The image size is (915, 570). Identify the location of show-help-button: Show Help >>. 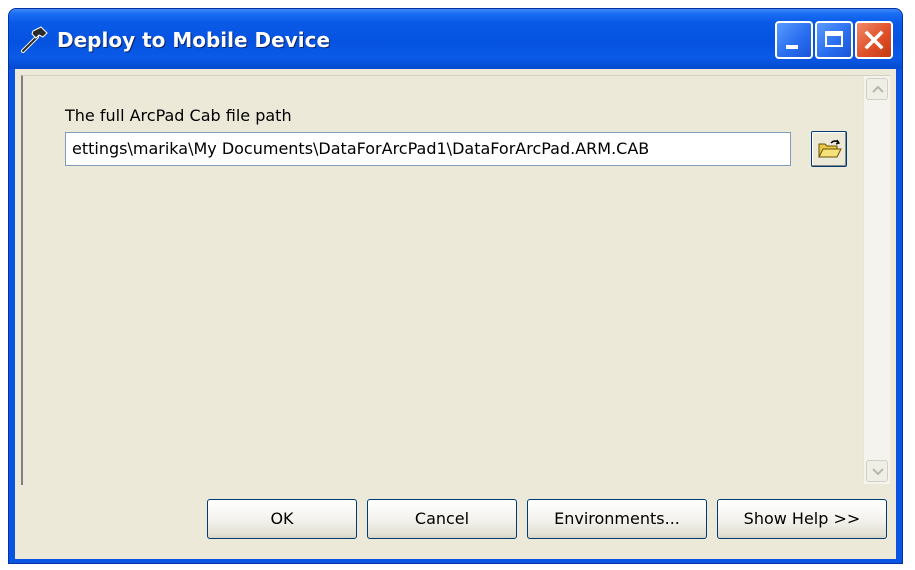
(802, 519).